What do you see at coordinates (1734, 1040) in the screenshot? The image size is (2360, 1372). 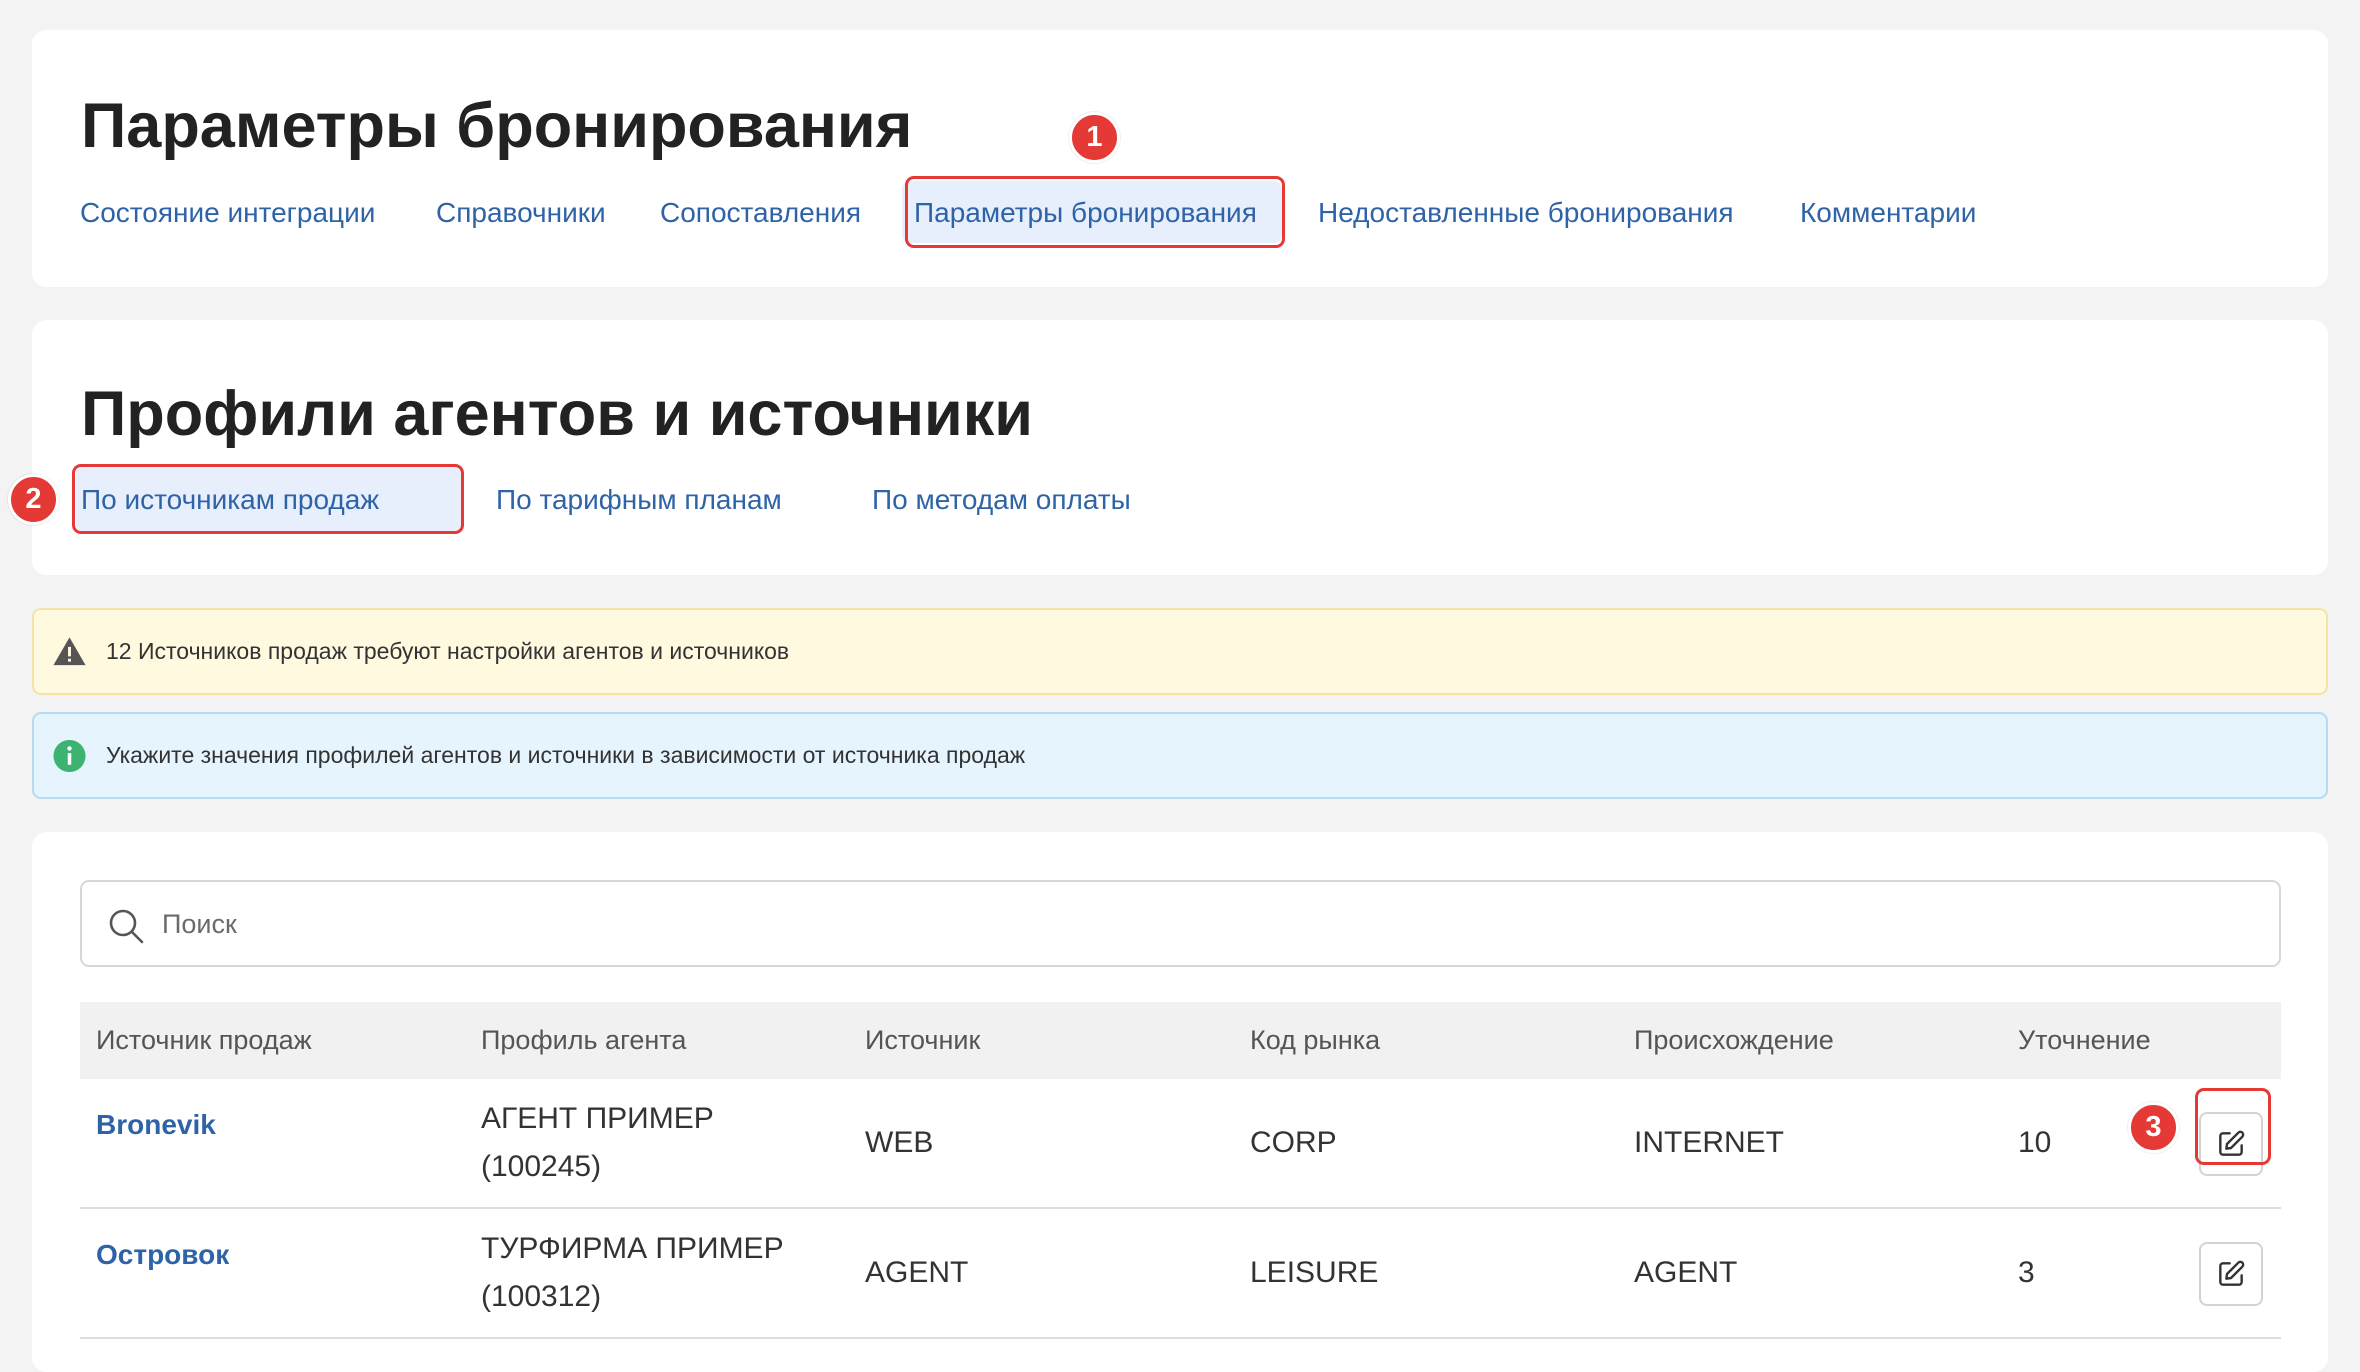 I see `column-header-origin: Происхождение` at bounding box center [1734, 1040].